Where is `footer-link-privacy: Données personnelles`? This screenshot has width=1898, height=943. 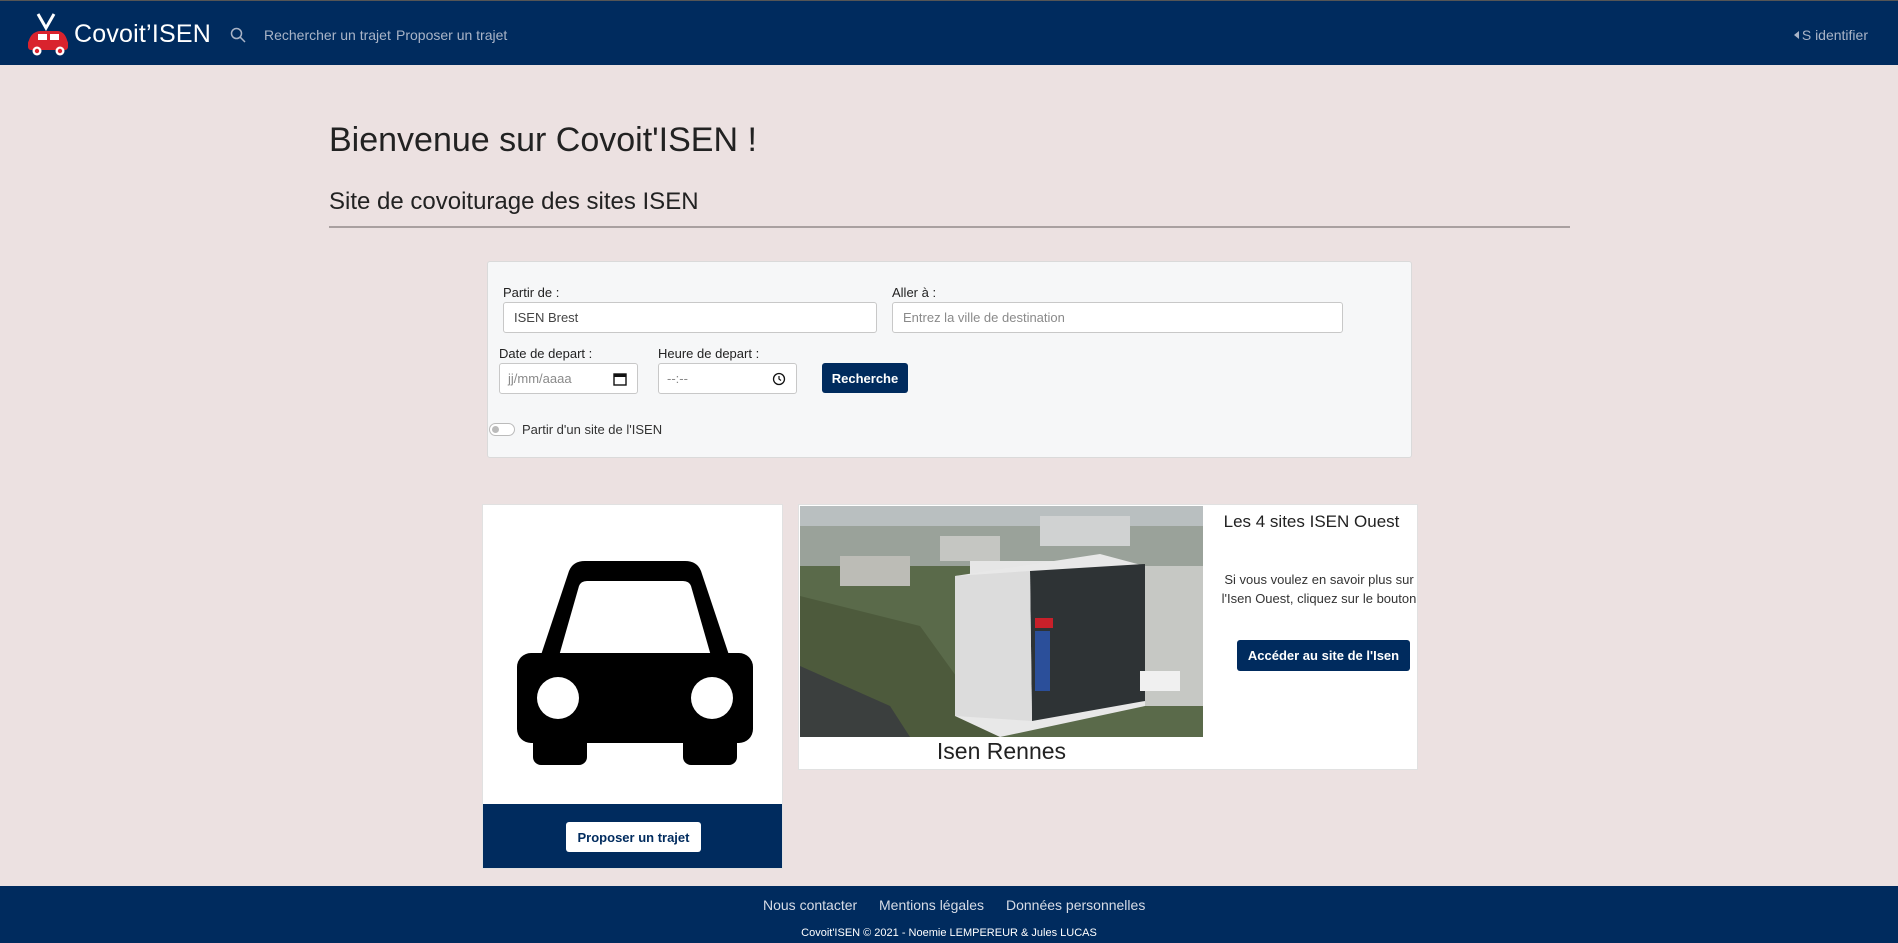
footer-link-privacy: Données personnelles is located at coordinates (1075, 905).